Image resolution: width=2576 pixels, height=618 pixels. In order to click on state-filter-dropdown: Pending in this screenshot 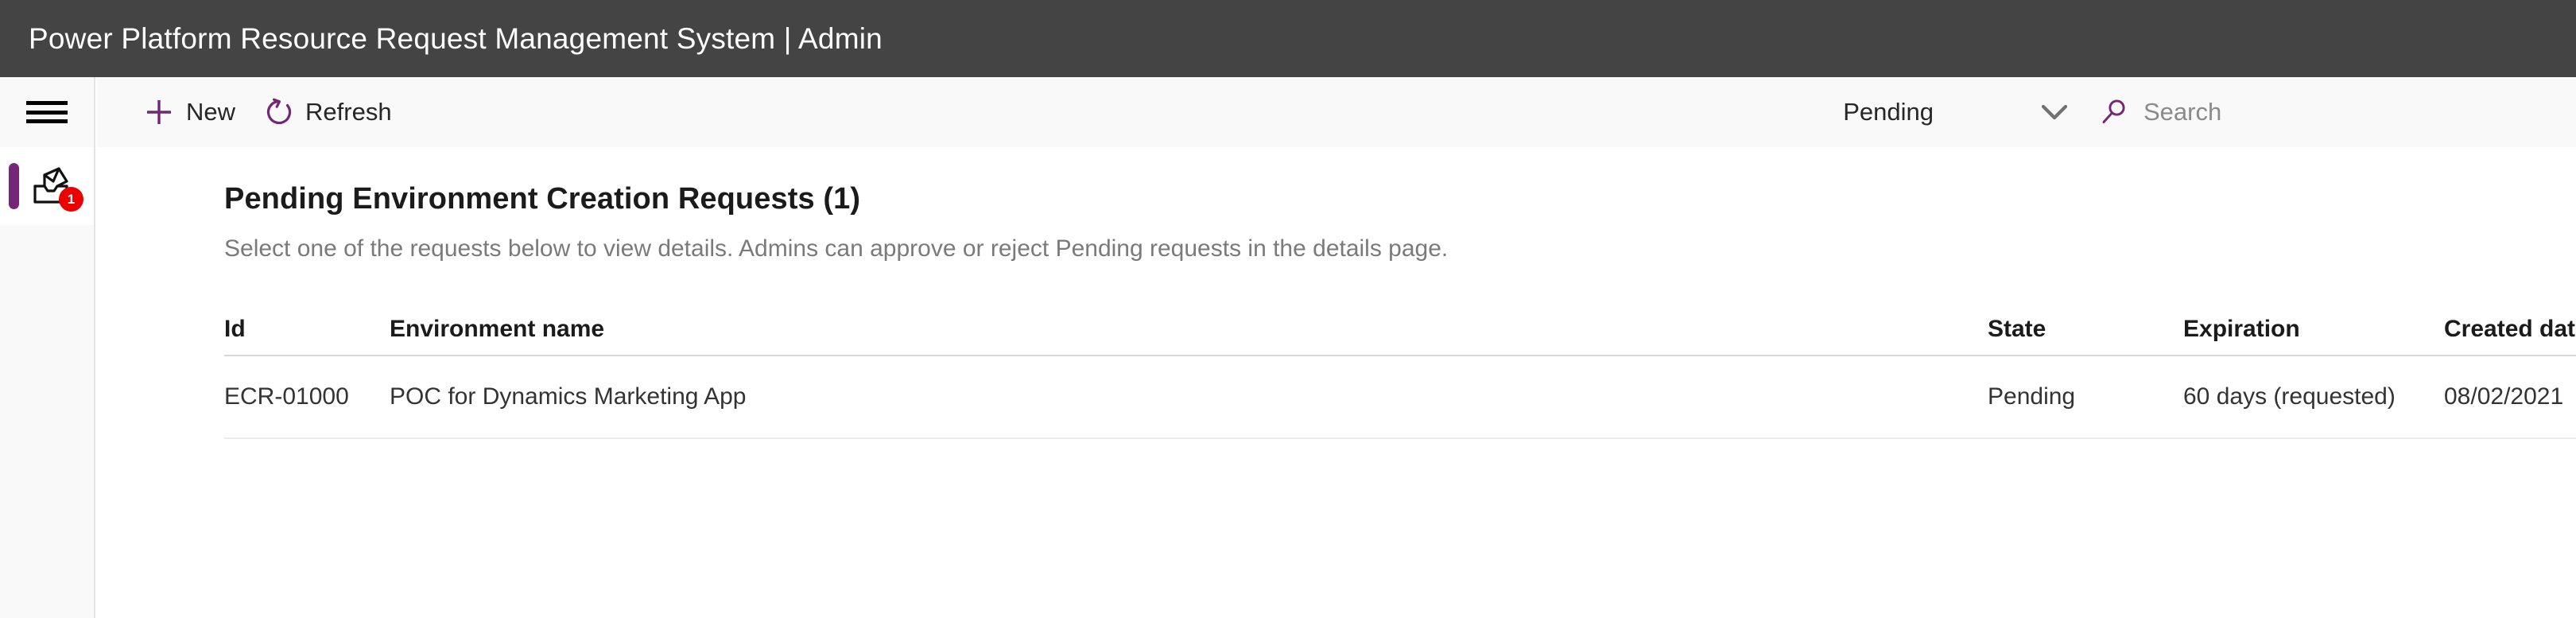, I will do `click(1958, 112)`.